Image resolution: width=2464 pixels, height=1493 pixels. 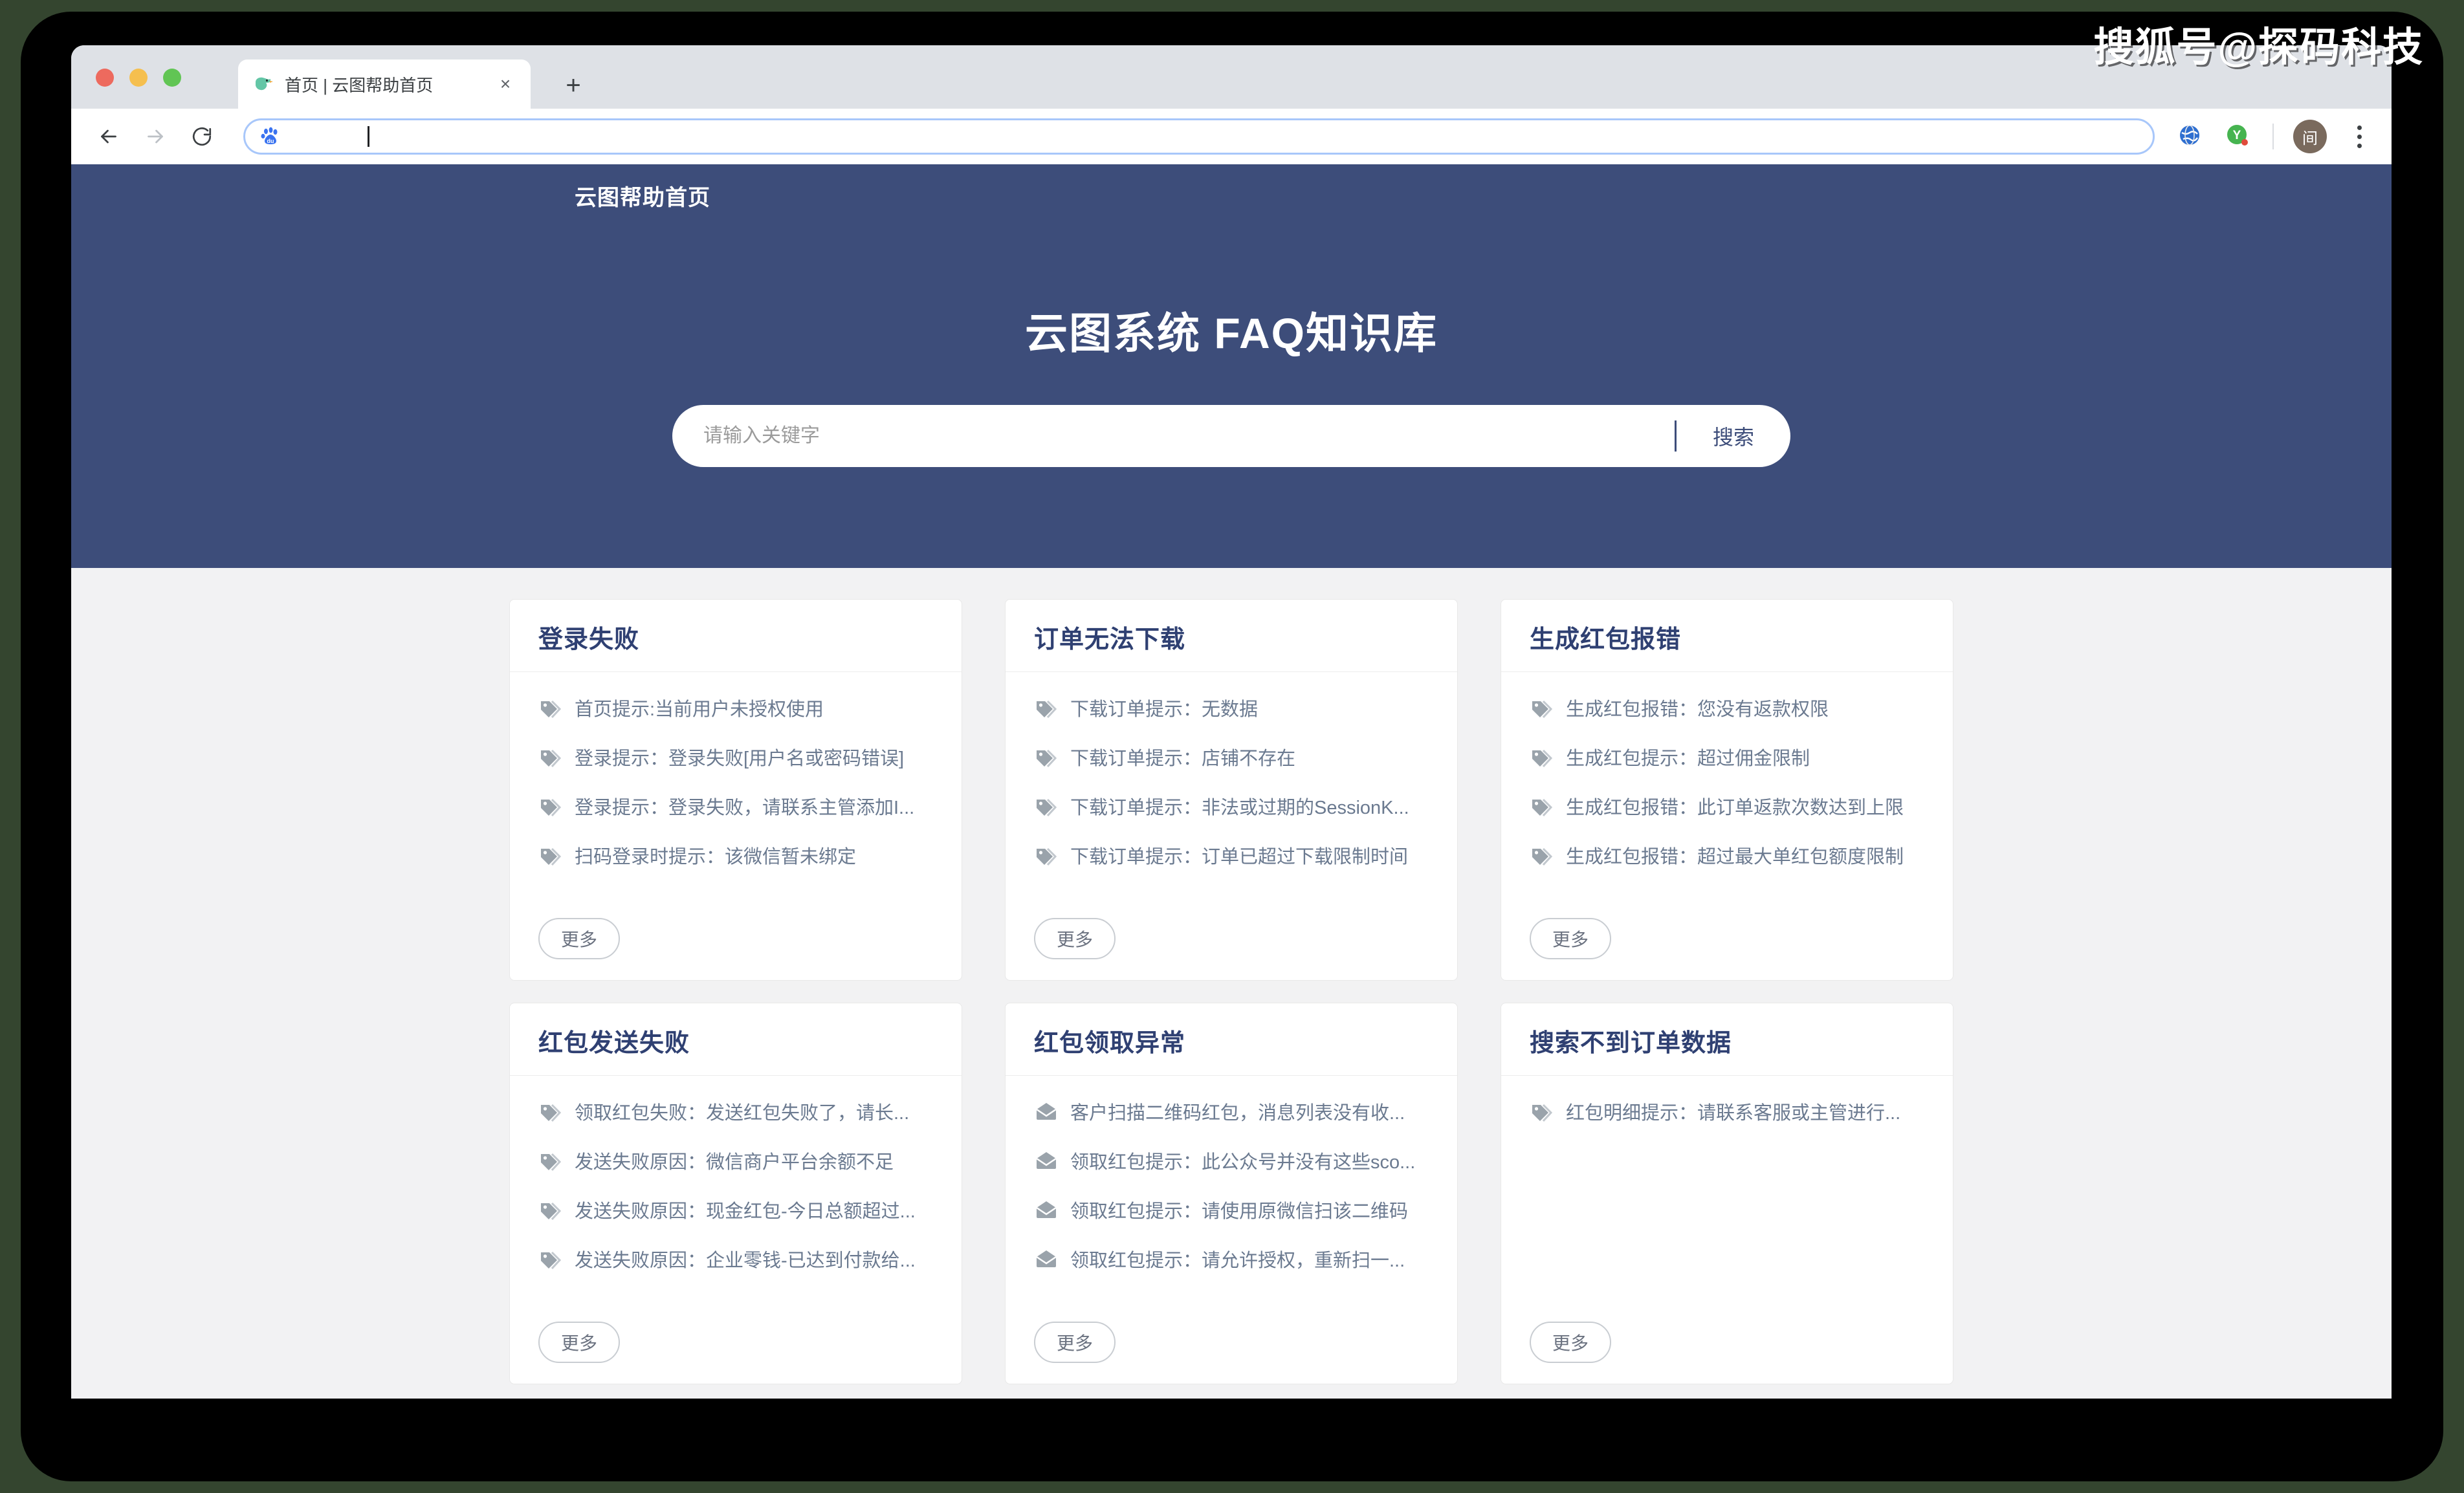 I want to click on back-arrow-icon, so click(x=109, y=136).